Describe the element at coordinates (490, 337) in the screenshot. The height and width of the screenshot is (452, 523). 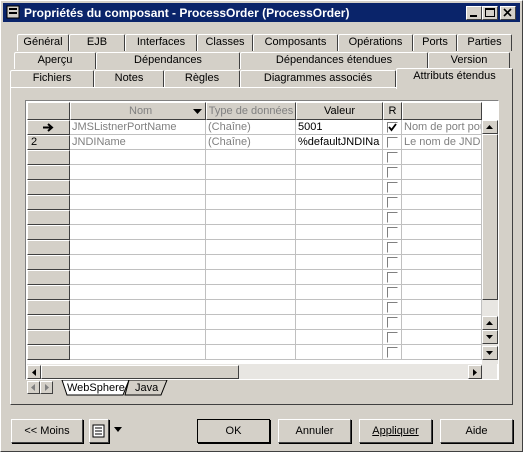
I see `scroll-down-button` at that location.